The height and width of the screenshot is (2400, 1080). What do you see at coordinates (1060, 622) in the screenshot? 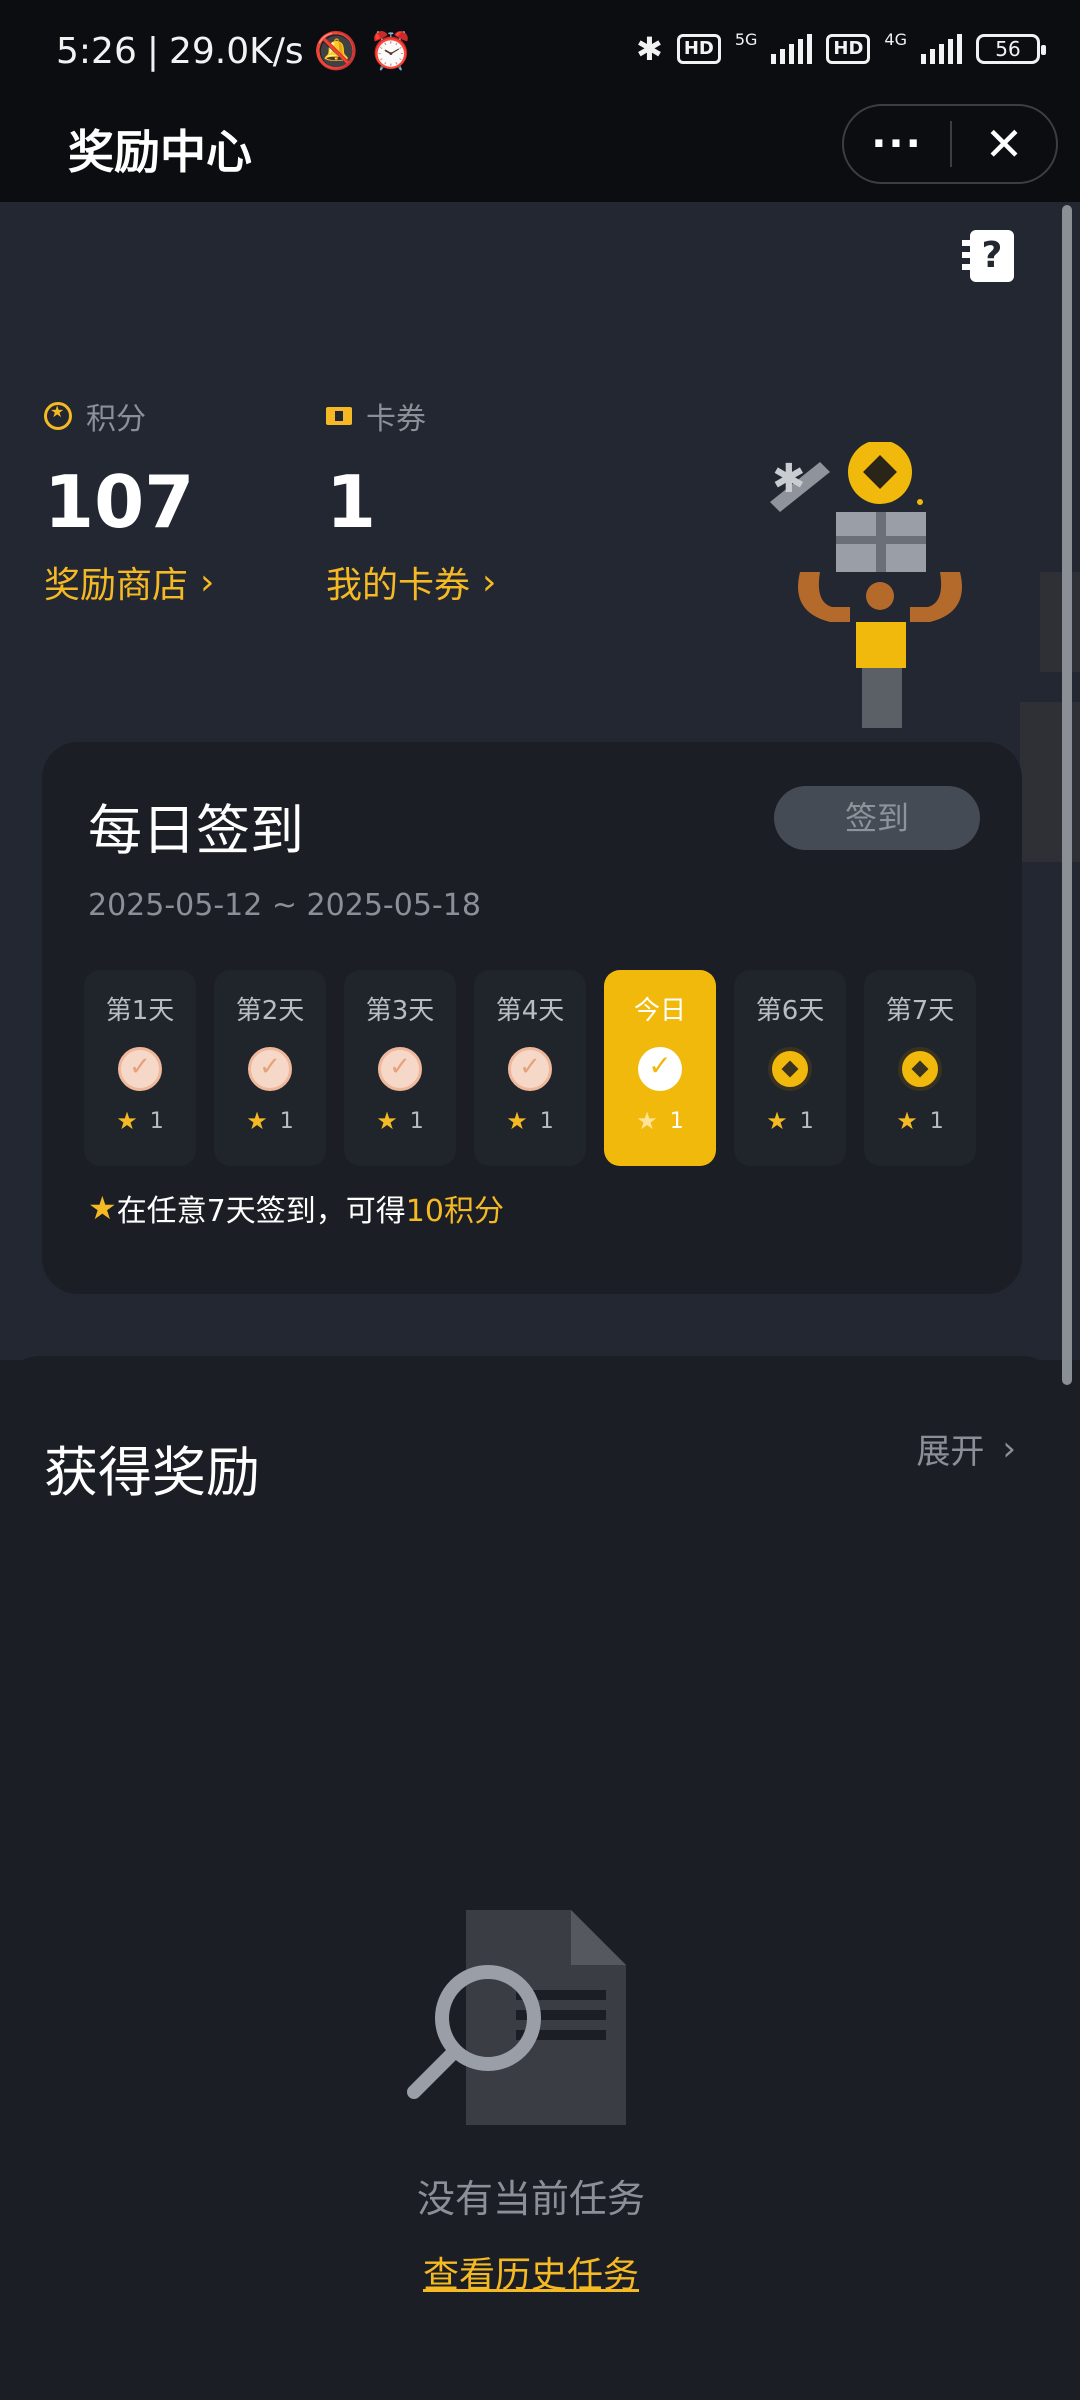
I see `decorative-chevron` at bounding box center [1060, 622].